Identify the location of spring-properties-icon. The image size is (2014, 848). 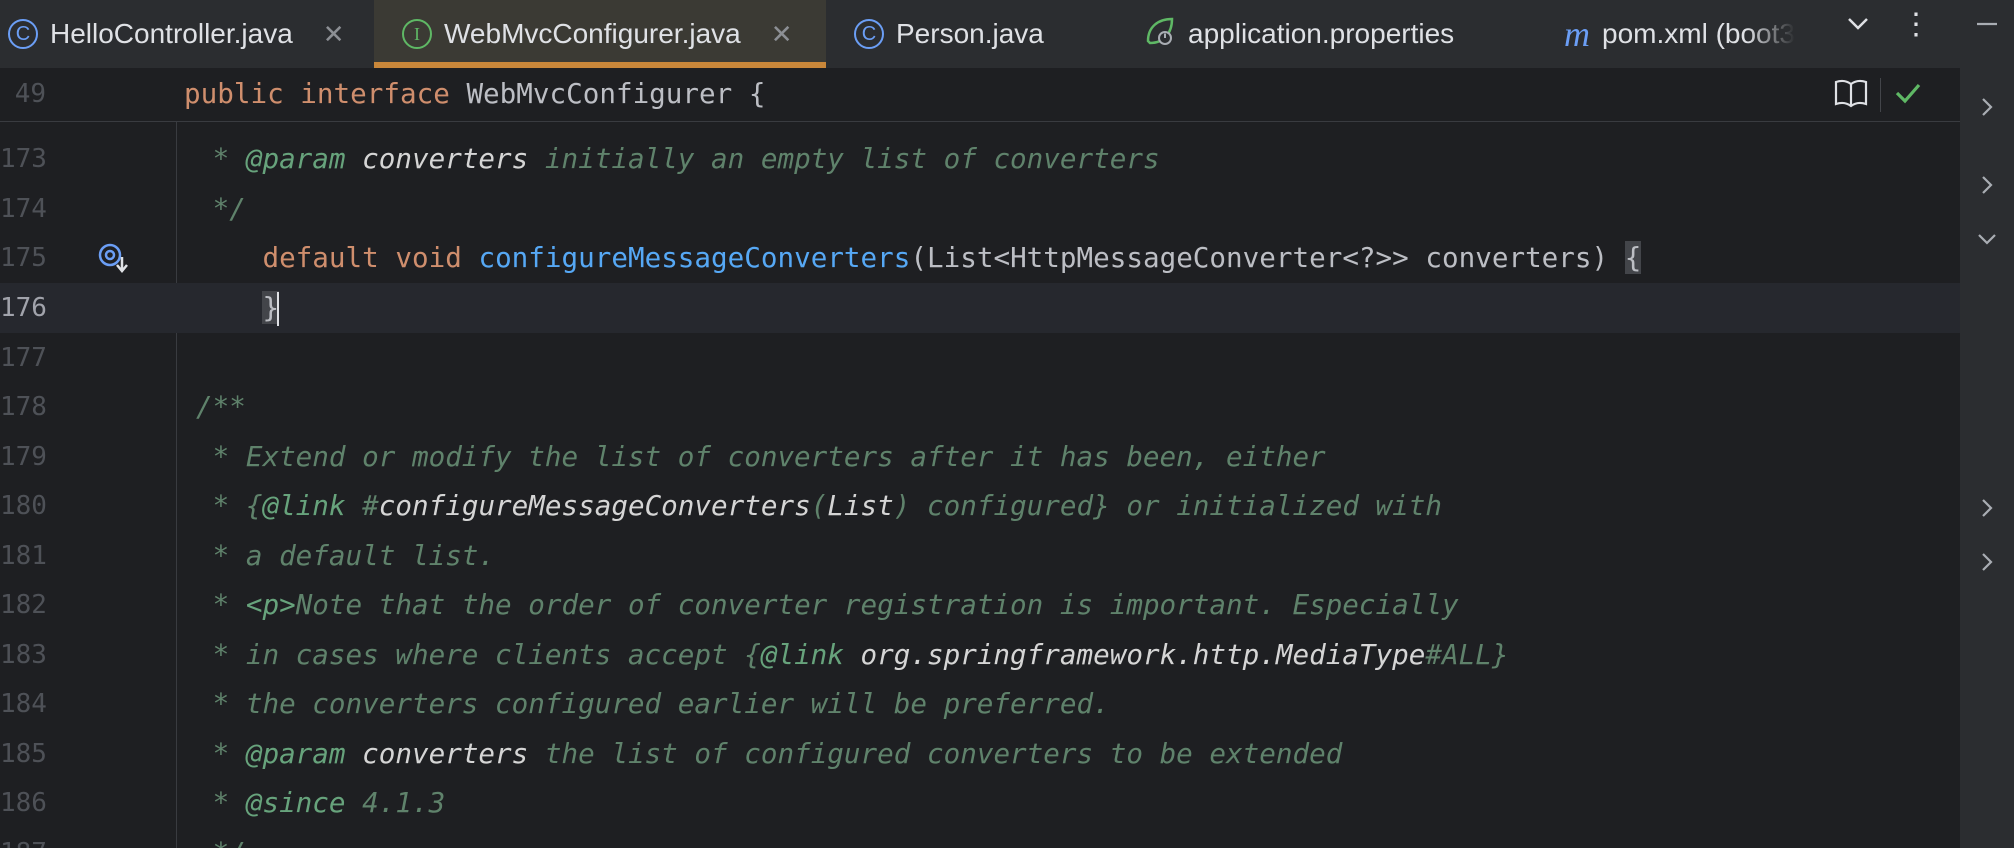
(1160, 34).